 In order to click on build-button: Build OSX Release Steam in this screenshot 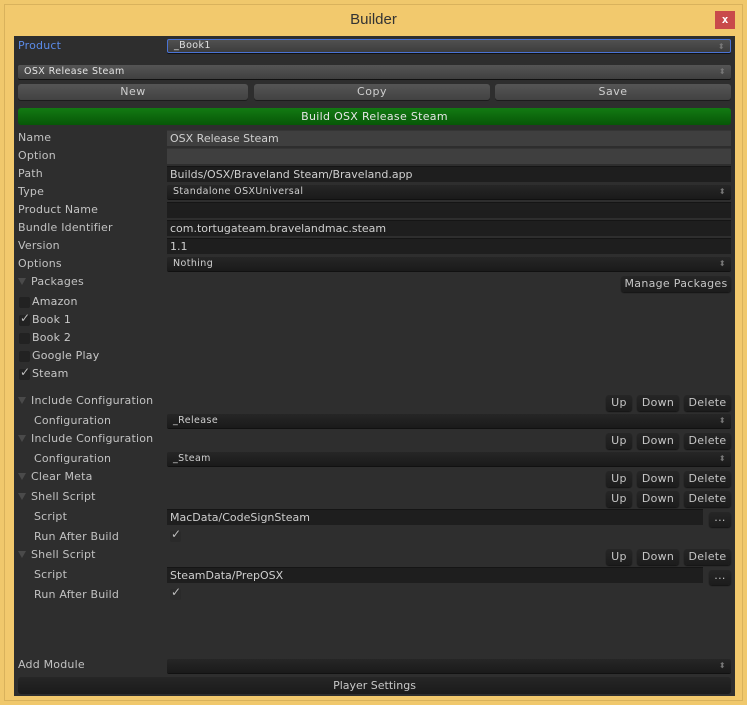, I will do `click(374, 116)`.